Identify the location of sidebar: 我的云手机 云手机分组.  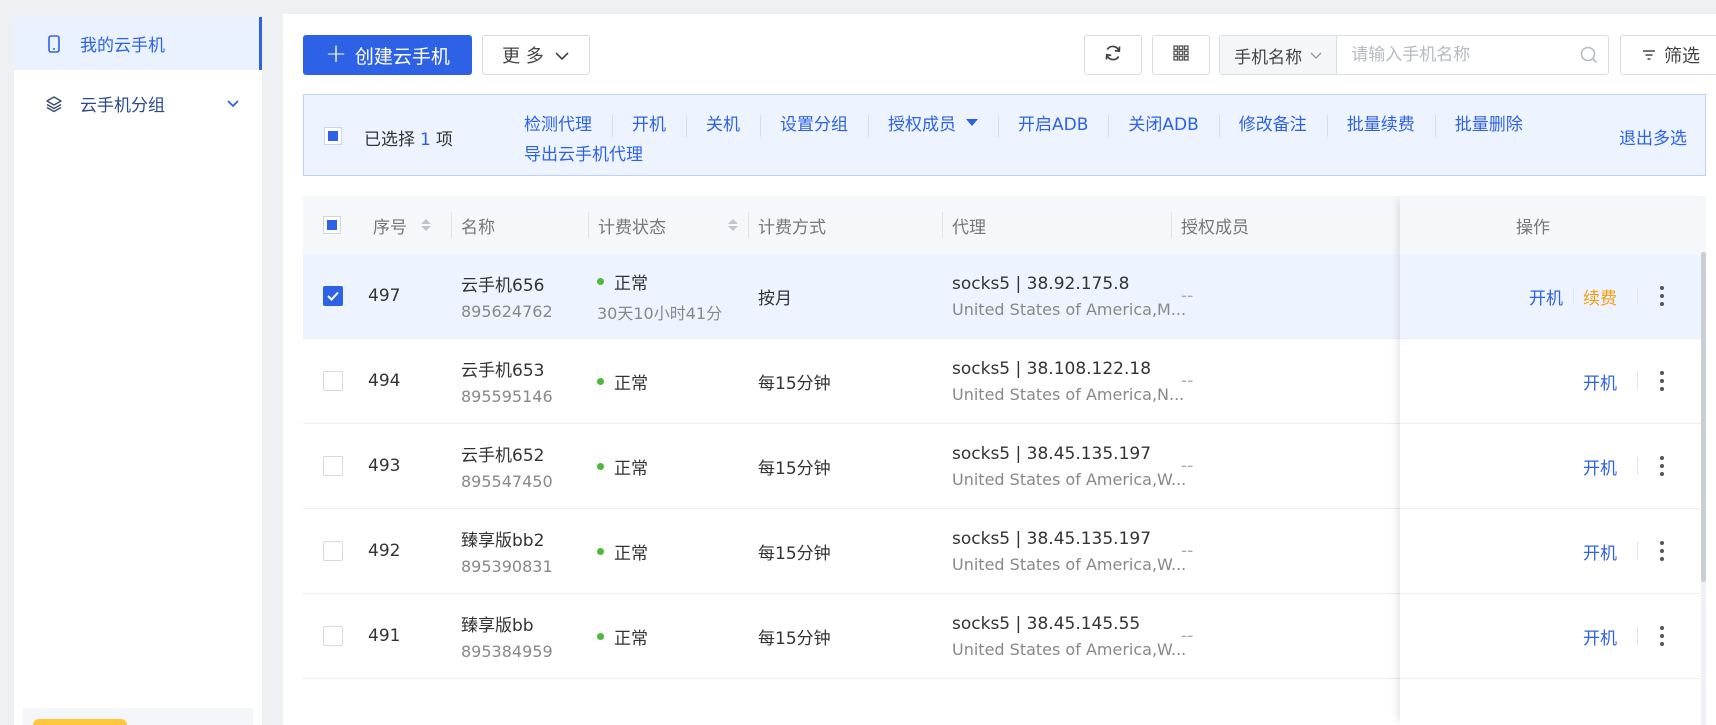
(138, 371).